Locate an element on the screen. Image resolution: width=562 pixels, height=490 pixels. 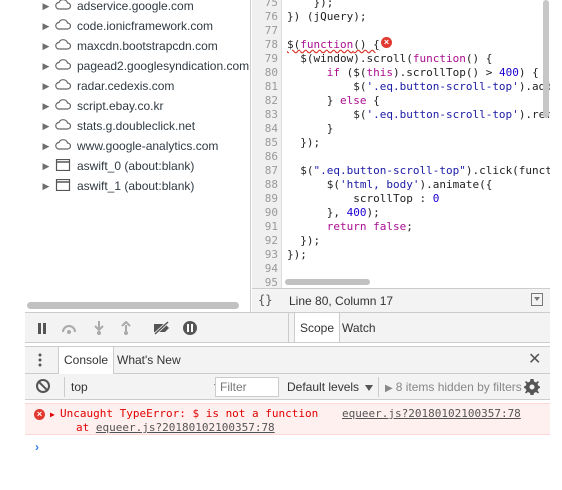
tree-horizontal-scrollbar is located at coordinates (133, 305).